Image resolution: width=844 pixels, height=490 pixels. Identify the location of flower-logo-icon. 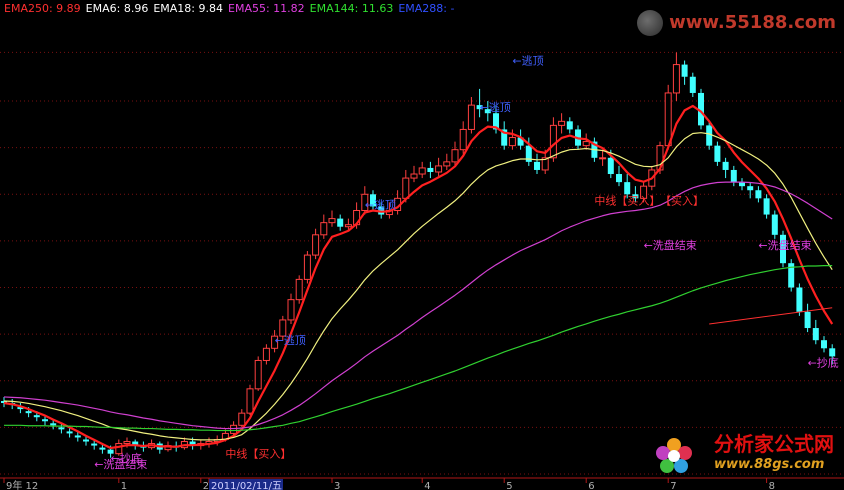
(674, 455).